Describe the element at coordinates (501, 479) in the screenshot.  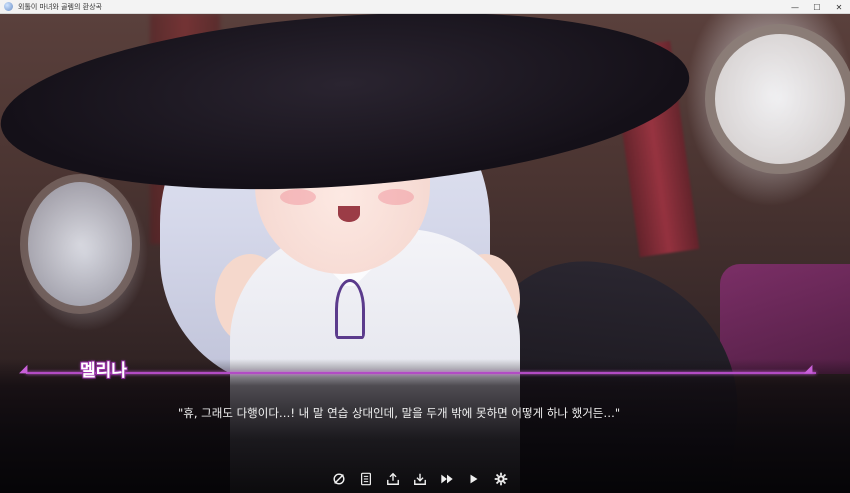
I see `settings-gear-icon` at that location.